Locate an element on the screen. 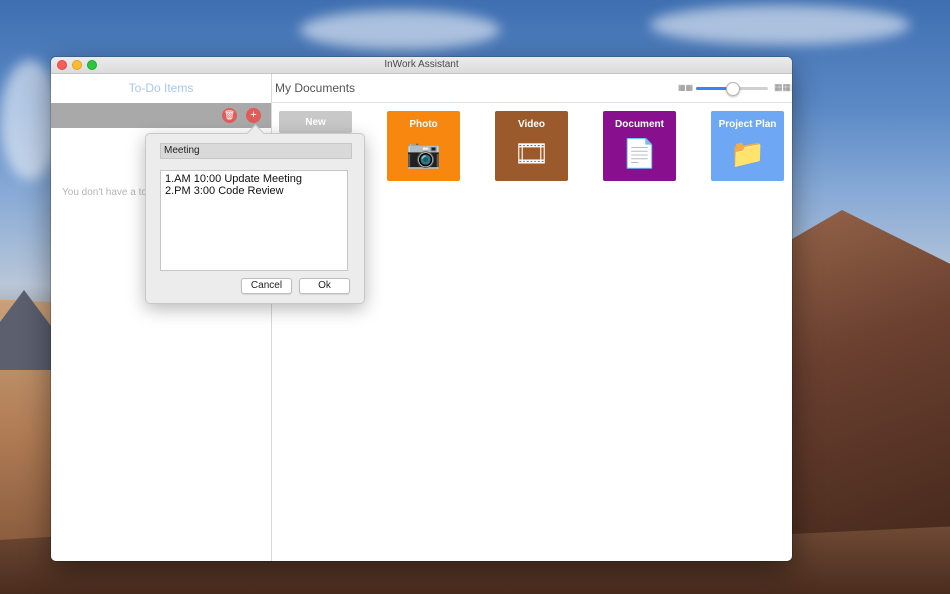 The height and width of the screenshot is (594, 950). tile-label: New is located at coordinates (315, 122).